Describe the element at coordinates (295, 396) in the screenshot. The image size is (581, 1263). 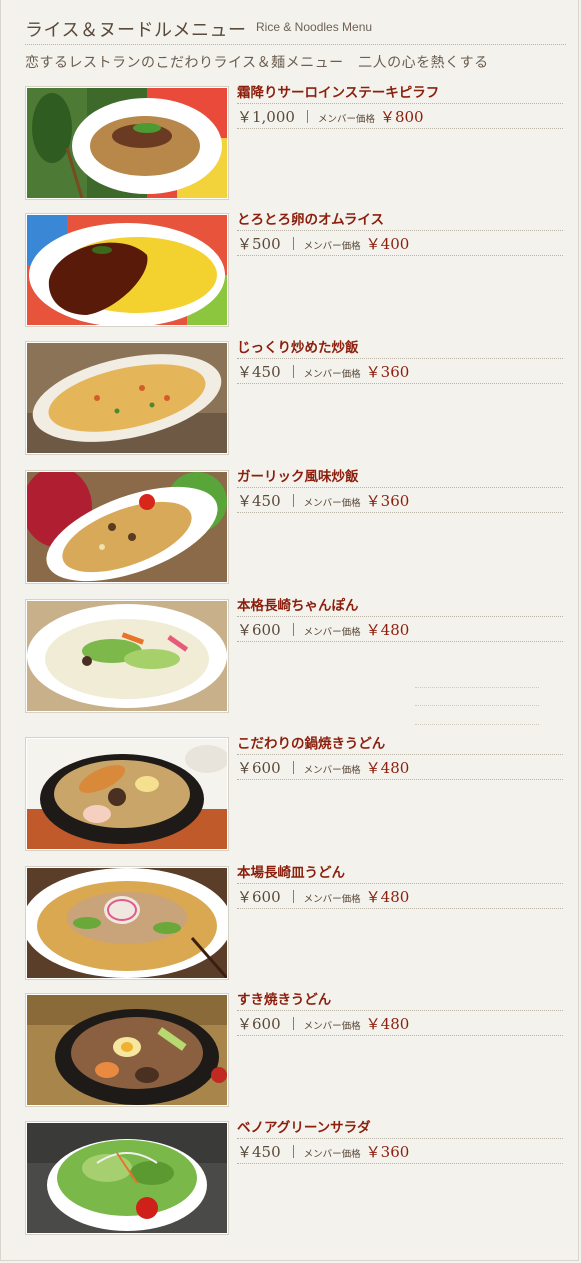
I see `menu-item: じっくり炒めた炒飯 ￥450 メンバー価格 ￥360` at that location.